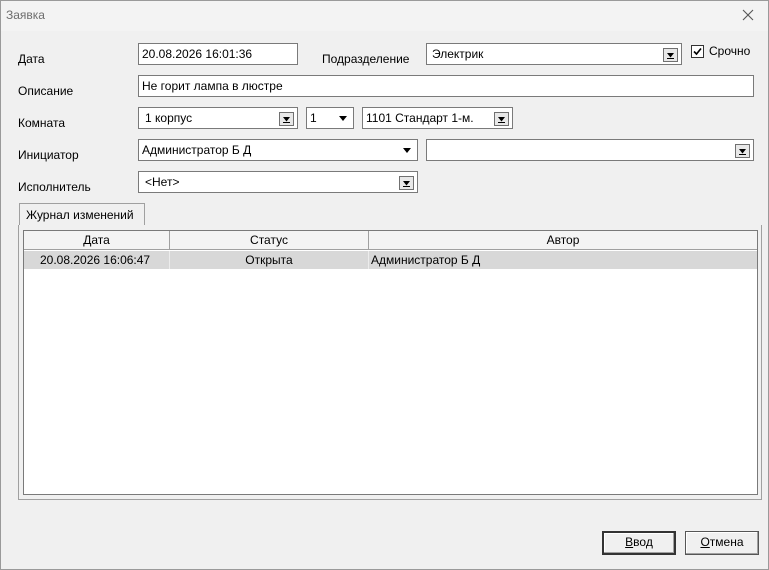 This screenshot has width=769, height=570. What do you see at coordinates (446, 86) in the screenshot?
I see `description-field: Не горит лампа в люстре` at bounding box center [446, 86].